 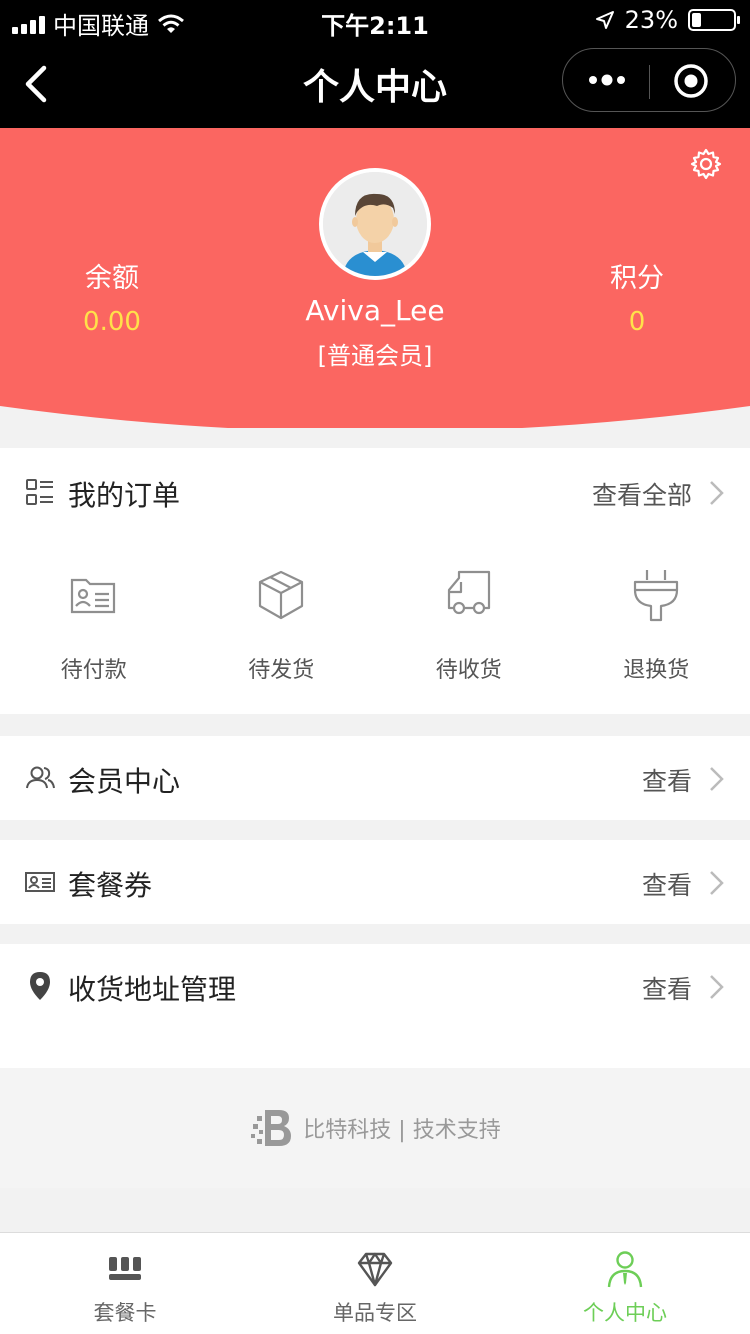 I want to click on location-arrow-icon, so click(x=604, y=20).